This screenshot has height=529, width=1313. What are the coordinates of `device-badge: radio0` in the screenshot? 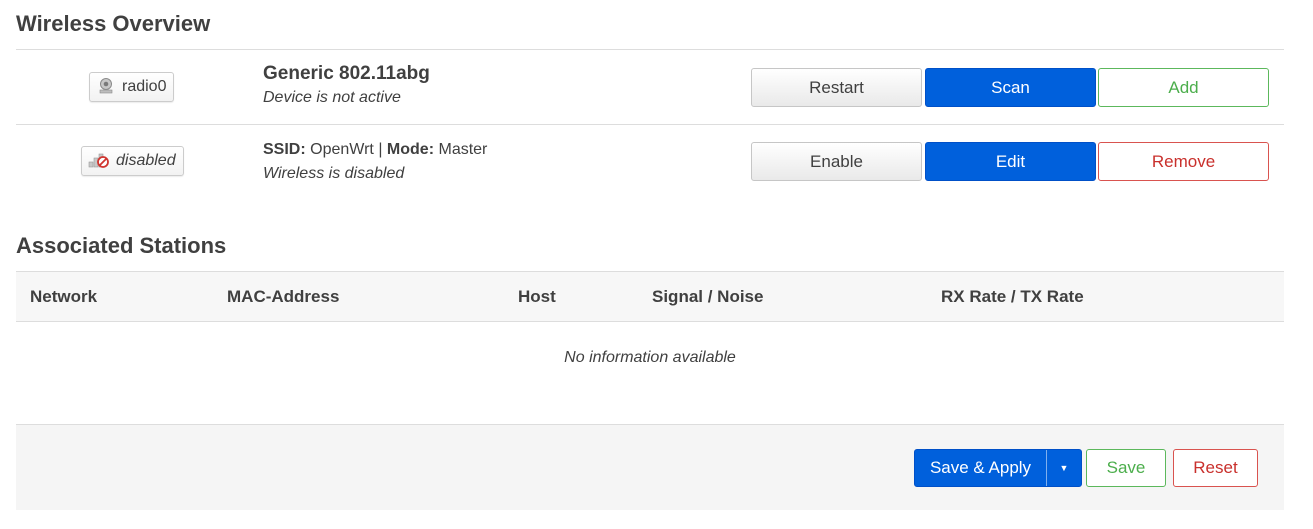 It's located at (132, 87).